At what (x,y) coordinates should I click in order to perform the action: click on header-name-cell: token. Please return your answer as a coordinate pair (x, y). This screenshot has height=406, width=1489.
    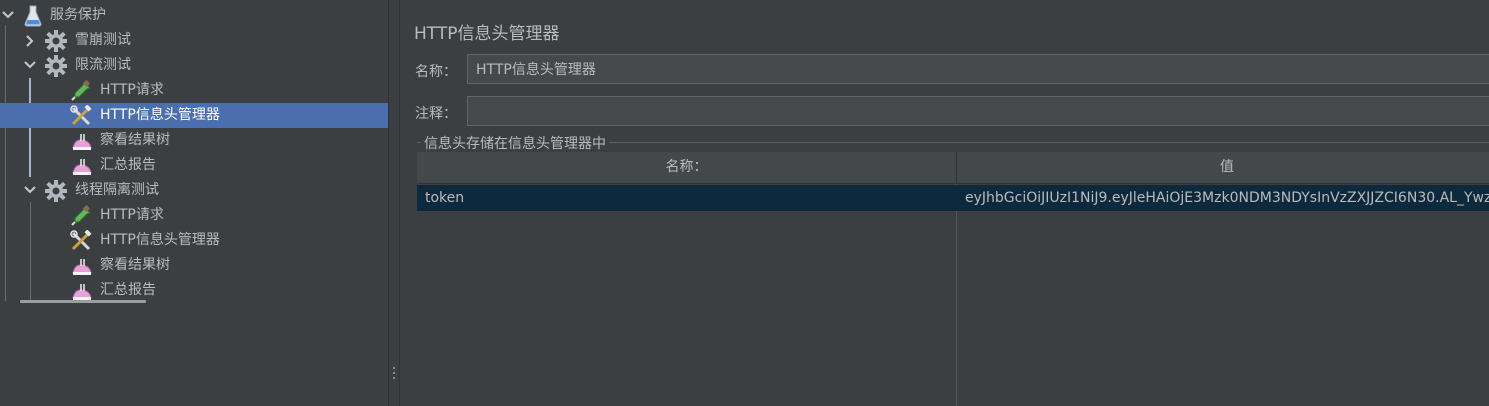
    Looking at the image, I should click on (687, 198).